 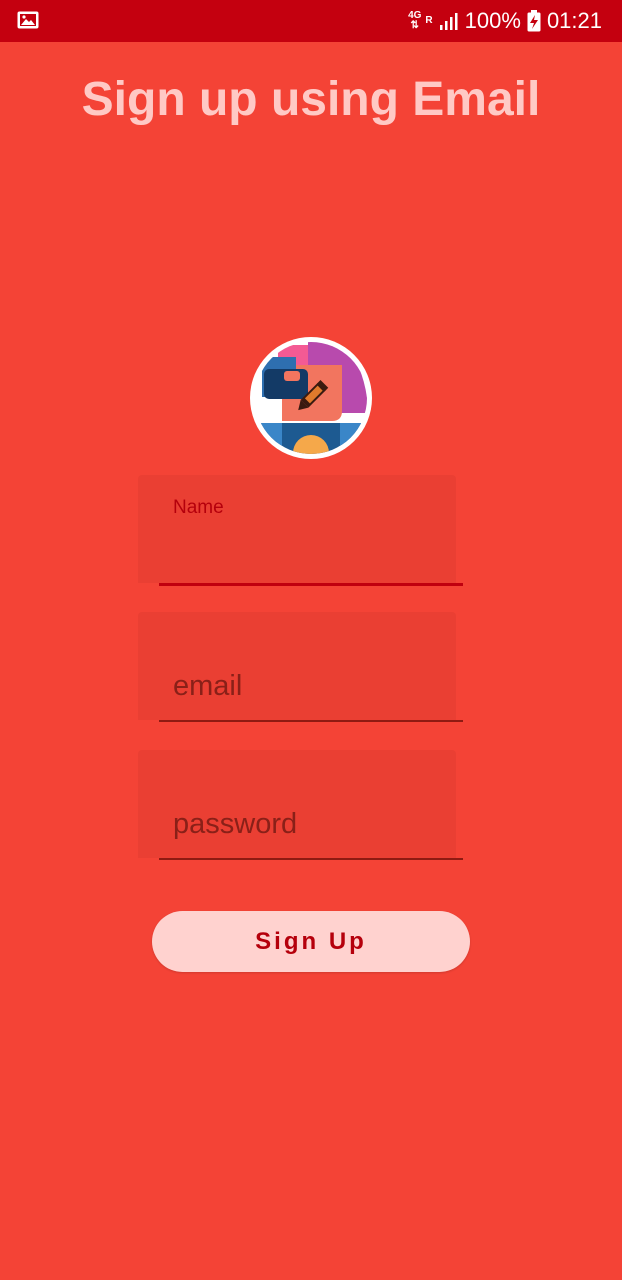 I want to click on sign-up-button: Sign Up, so click(x=311, y=941).